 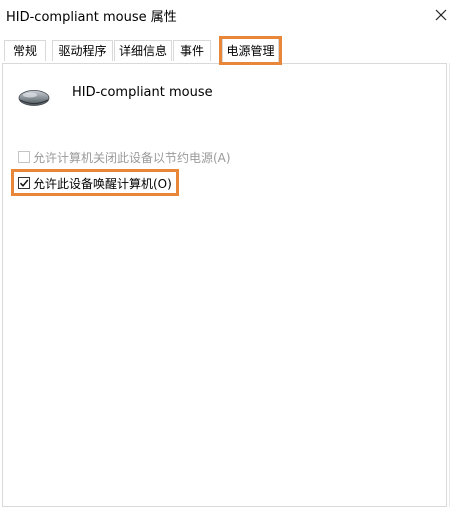 What do you see at coordinates (91, 17) in the screenshot?
I see `window-title: HID-compliant mouse 属性` at bounding box center [91, 17].